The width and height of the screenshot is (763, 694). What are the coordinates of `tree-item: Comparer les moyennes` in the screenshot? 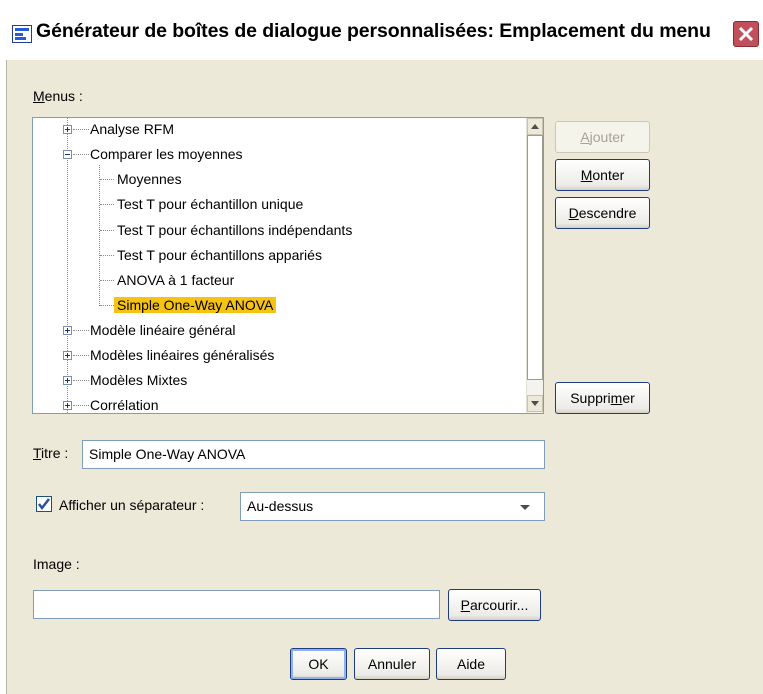 It's located at (166, 154).